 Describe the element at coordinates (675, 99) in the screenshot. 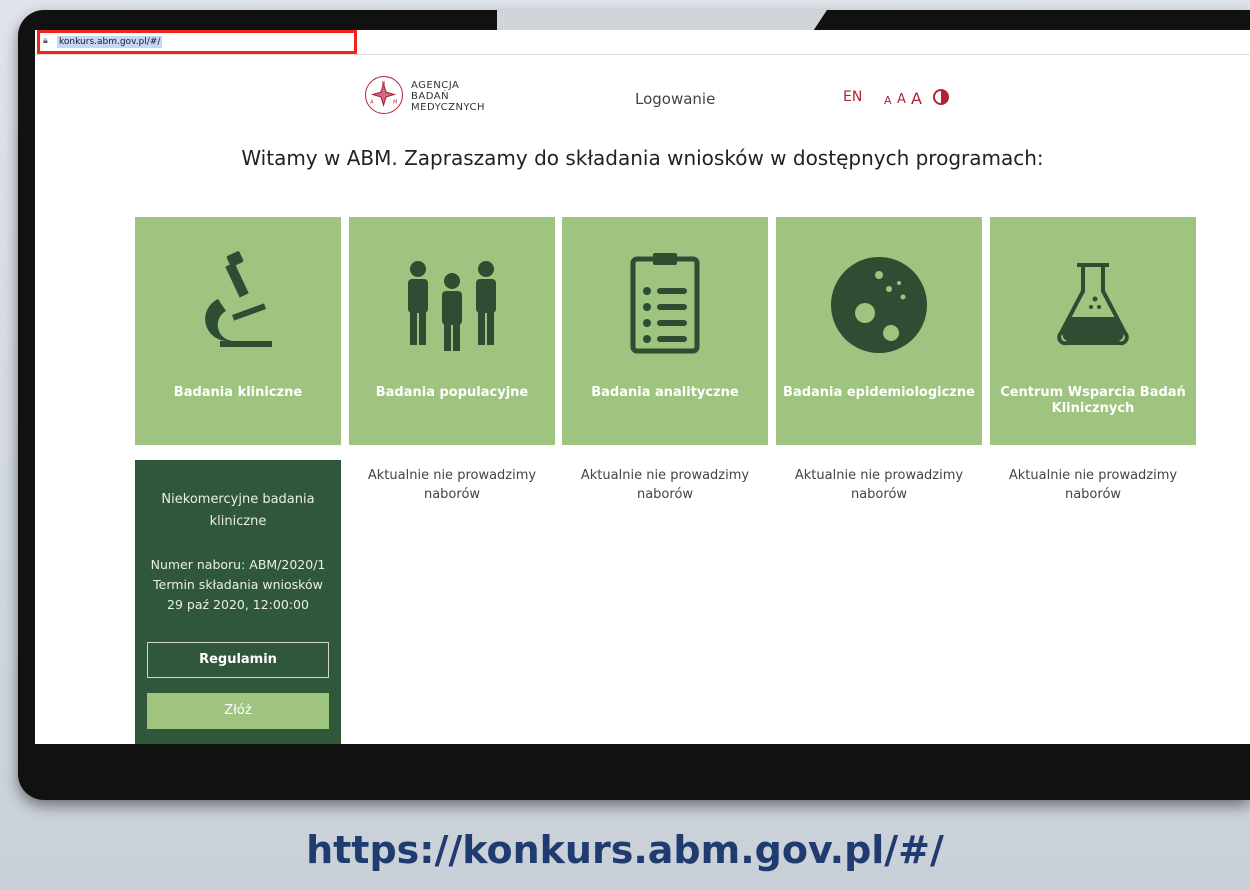

I see `login-link: Logowanie` at that location.